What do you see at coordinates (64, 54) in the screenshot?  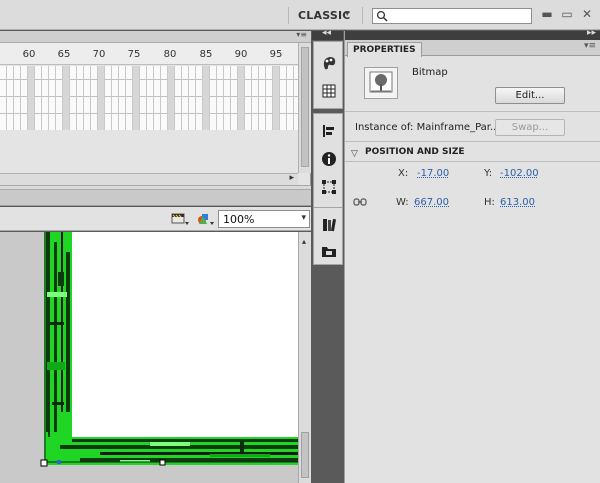 I see `ruler-number: 65` at bounding box center [64, 54].